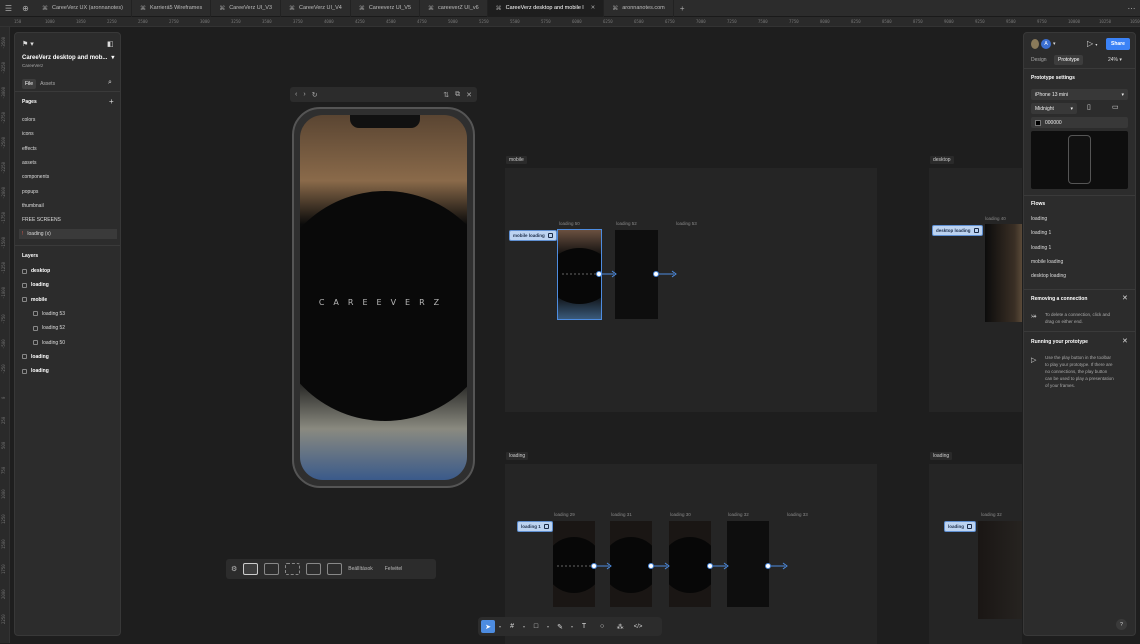 Image resolution: width=1140 pixels, height=644 pixels. Describe the element at coordinates (234, 569) in the screenshot. I see `settings-gear-icon: ⚙` at that location.